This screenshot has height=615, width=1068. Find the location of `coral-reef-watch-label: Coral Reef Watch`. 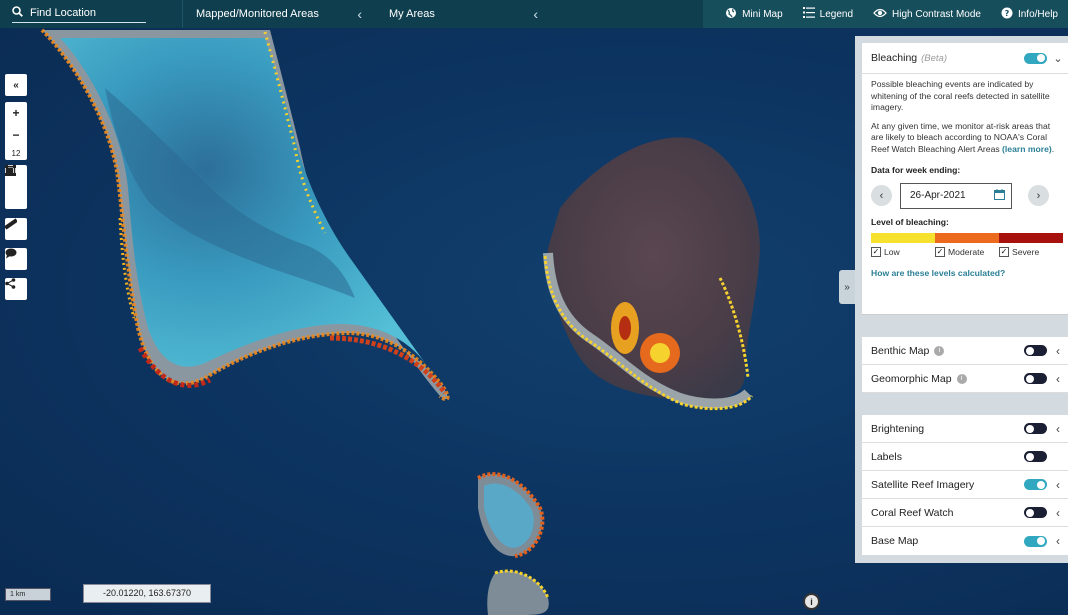

coral-reef-watch-label: Coral Reef Watch is located at coordinates (912, 512).